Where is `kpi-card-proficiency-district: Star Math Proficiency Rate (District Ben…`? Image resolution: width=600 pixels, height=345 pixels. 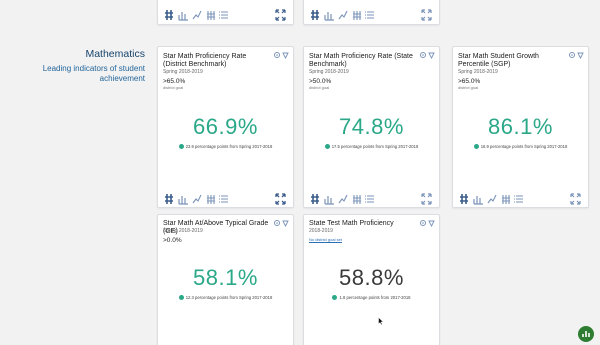
kpi-card-proficiency-district: Star Math Proficiency Rate (District Ben… is located at coordinates (225, 127).